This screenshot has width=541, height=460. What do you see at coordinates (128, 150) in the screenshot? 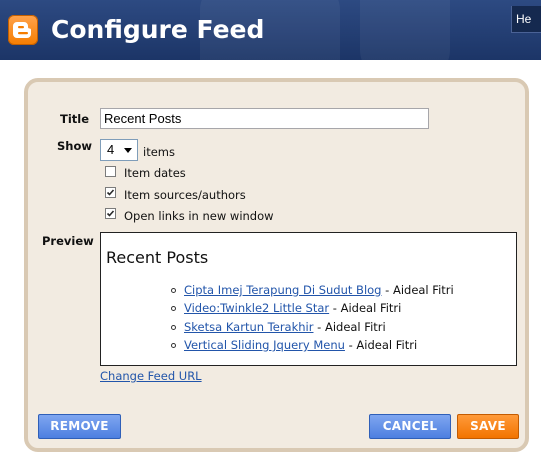
I see `dropdown-arrow-icon` at bounding box center [128, 150].